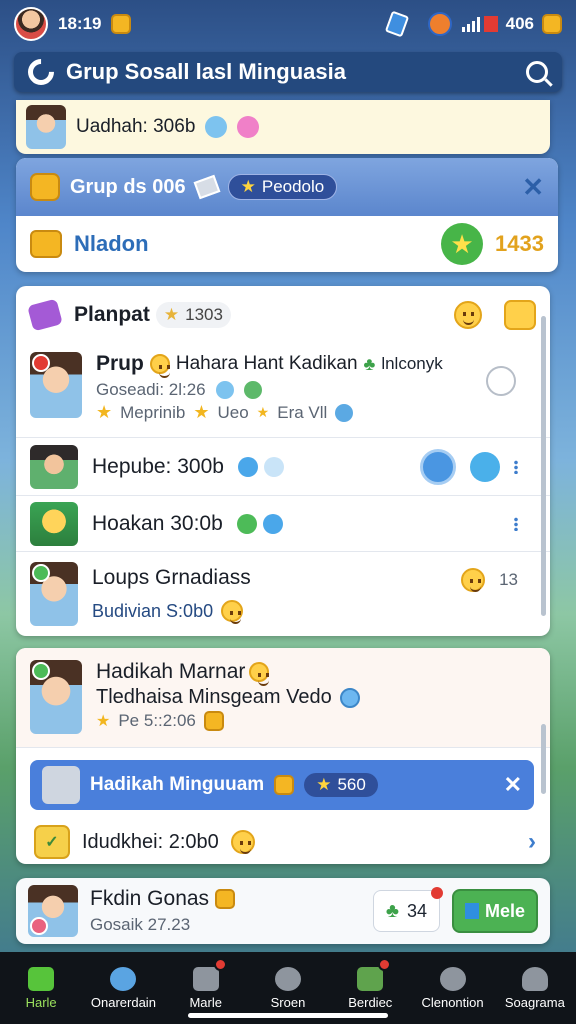  What do you see at coordinates (534, 978) in the screenshot?
I see `person-icon` at bounding box center [534, 978].